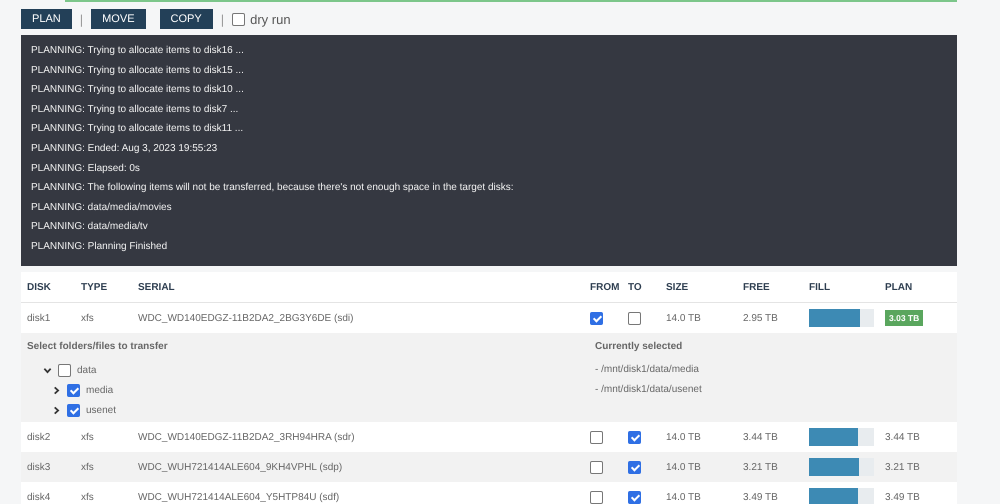  What do you see at coordinates (85, 169) in the screenshot?
I see `log-line: PLANNING: Elapsed: 0s` at bounding box center [85, 169].